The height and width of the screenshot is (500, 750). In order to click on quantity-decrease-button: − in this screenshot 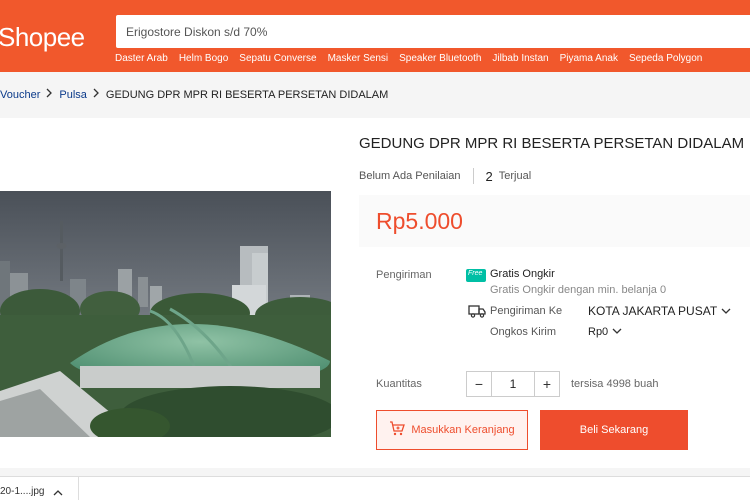, I will do `click(479, 384)`.